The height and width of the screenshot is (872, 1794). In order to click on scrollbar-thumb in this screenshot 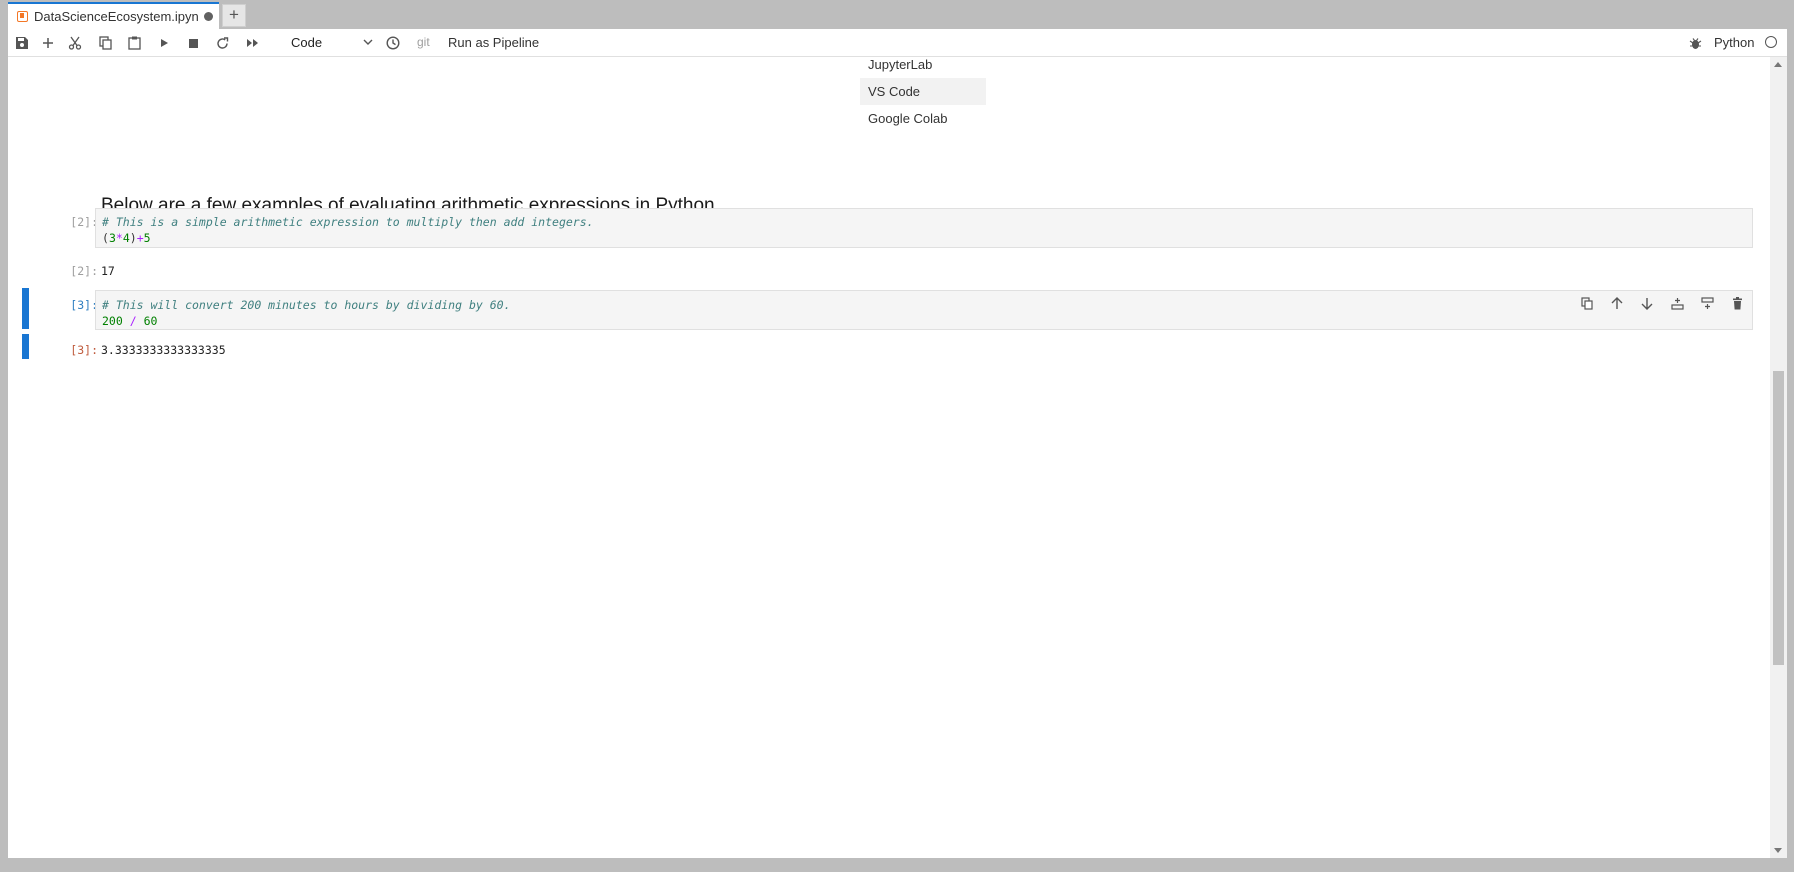, I will do `click(1778, 518)`.